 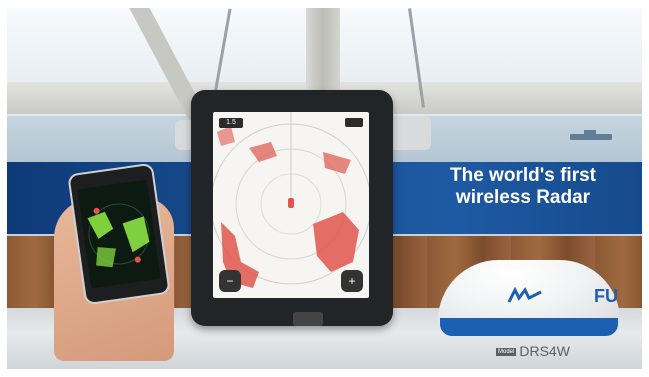 What do you see at coordinates (231, 123) in the screenshot?
I see `range-badge: 1.5` at bounding box center [231, 123].